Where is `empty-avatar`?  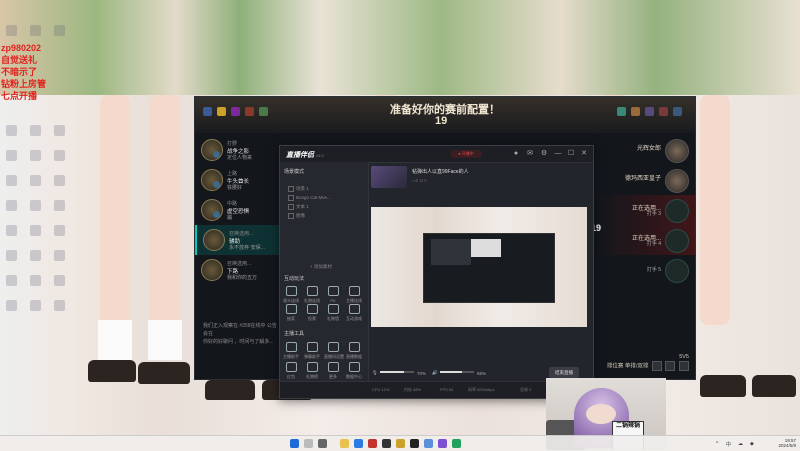
empty-avatar is located at coordinates (677, 241).